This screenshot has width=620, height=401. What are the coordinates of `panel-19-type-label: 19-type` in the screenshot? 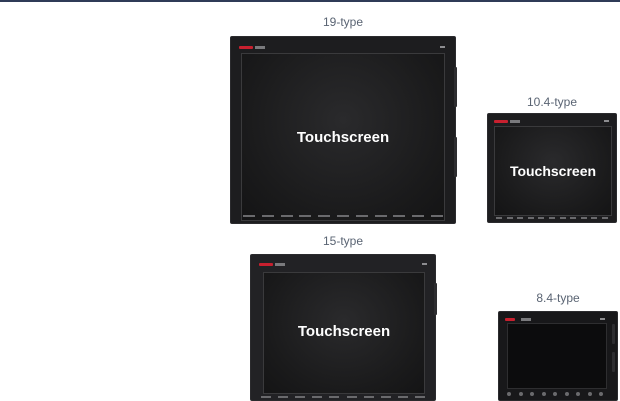 It's located at (343, 22).